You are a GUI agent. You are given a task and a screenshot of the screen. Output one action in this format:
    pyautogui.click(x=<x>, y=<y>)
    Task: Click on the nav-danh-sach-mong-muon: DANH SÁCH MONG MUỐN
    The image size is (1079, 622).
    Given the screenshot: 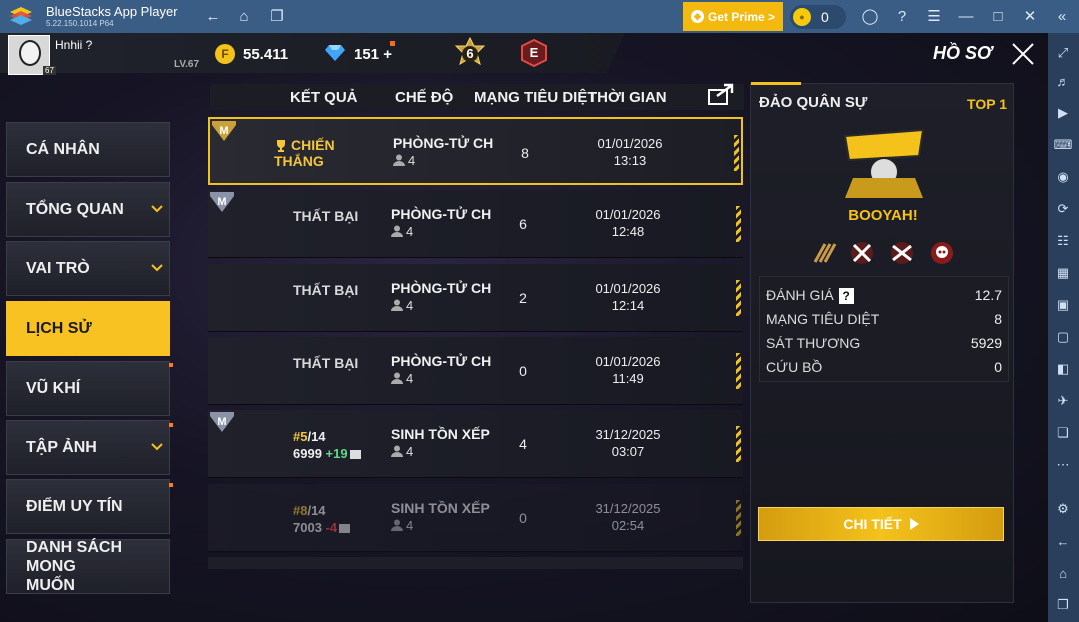 What is the action you would take?
    pyautogui.click(x=88, y=566)
    